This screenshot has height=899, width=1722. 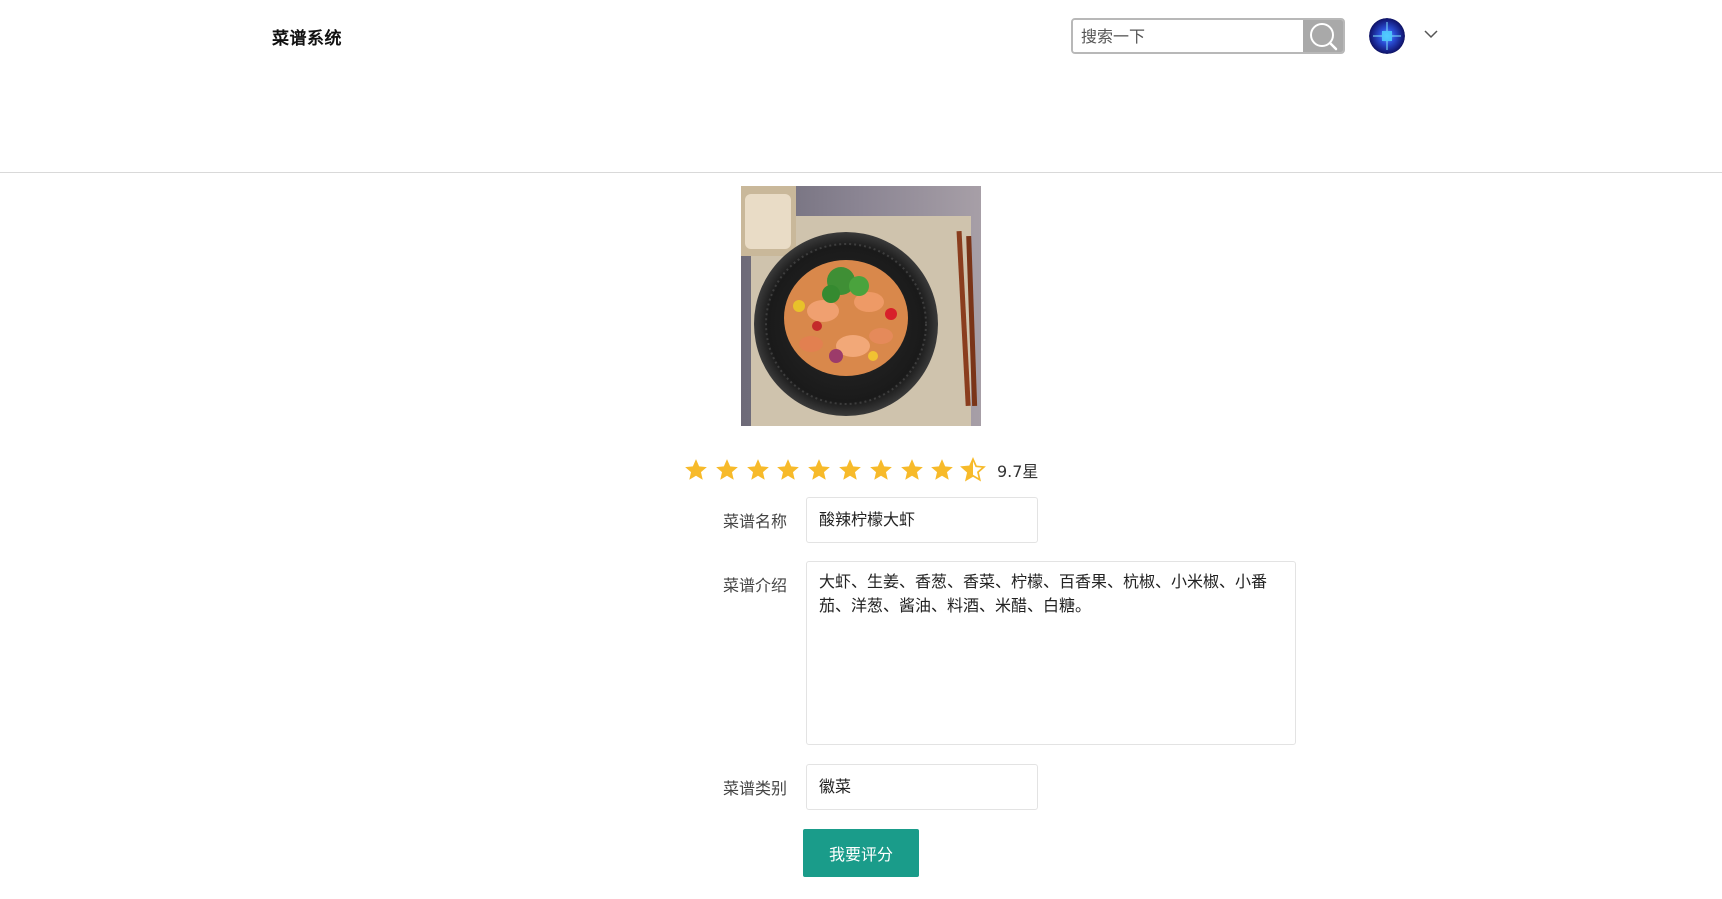 What do you see at coordinates (754, 788) in the screenshot?
I see `recipe-category-label: 菜谱类别` at bounding box center [754, 788].